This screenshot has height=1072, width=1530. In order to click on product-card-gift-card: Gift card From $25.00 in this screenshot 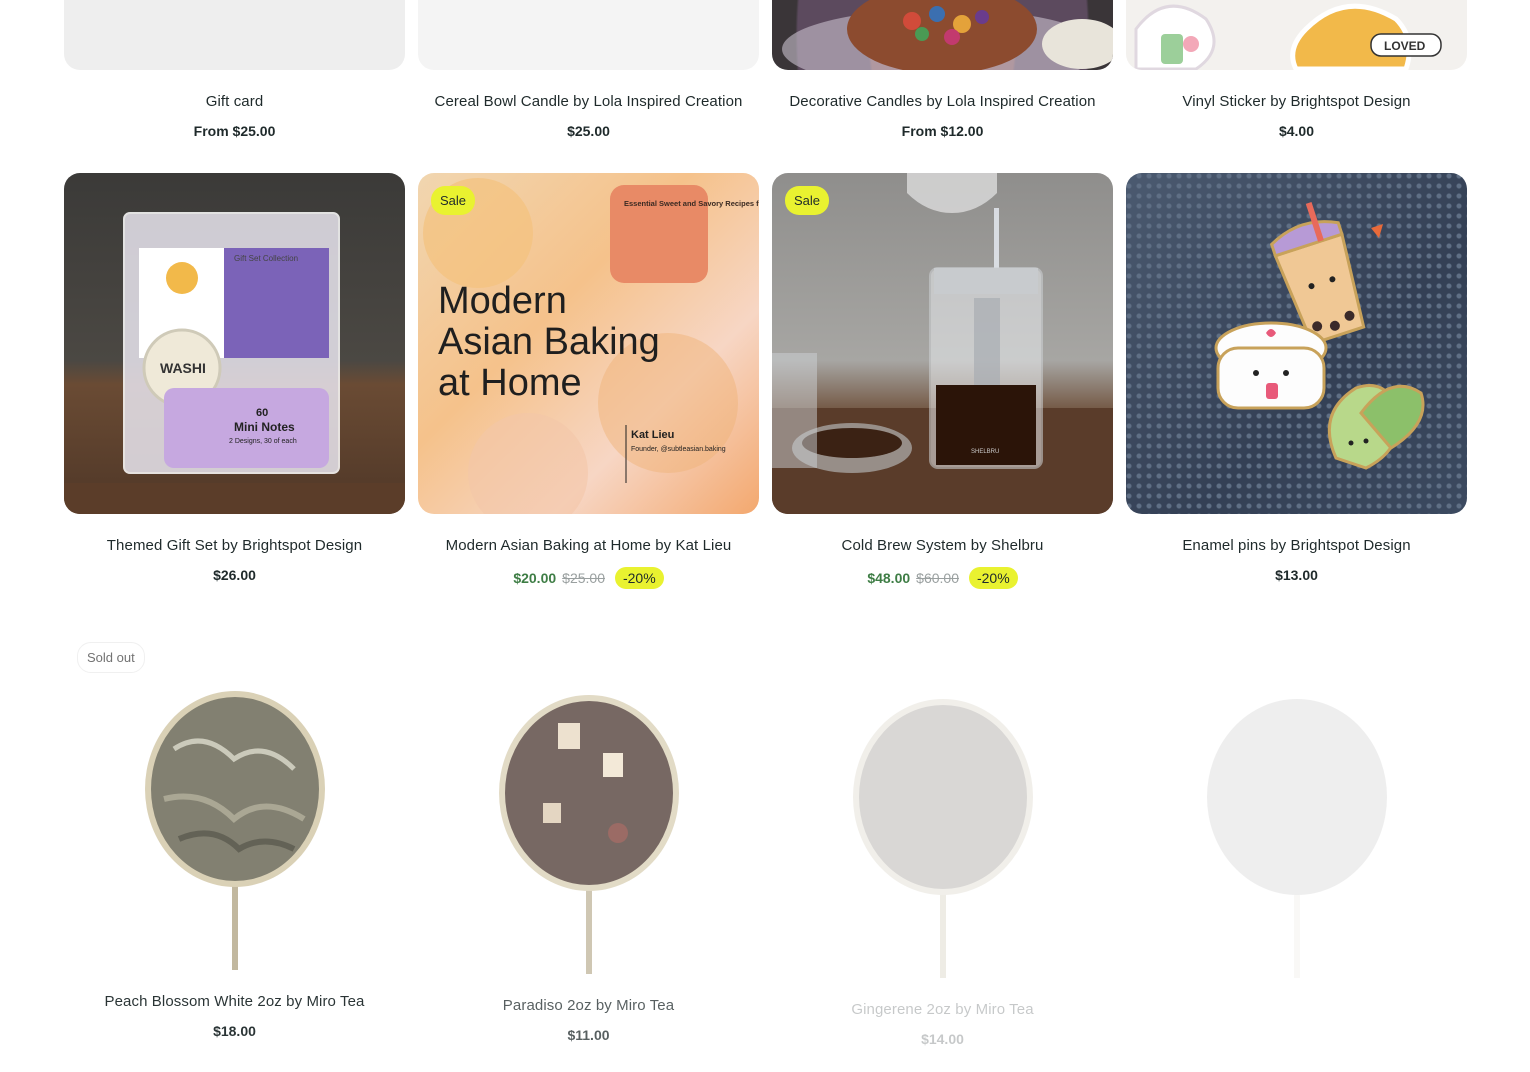, I will do `click(234, 69)`.